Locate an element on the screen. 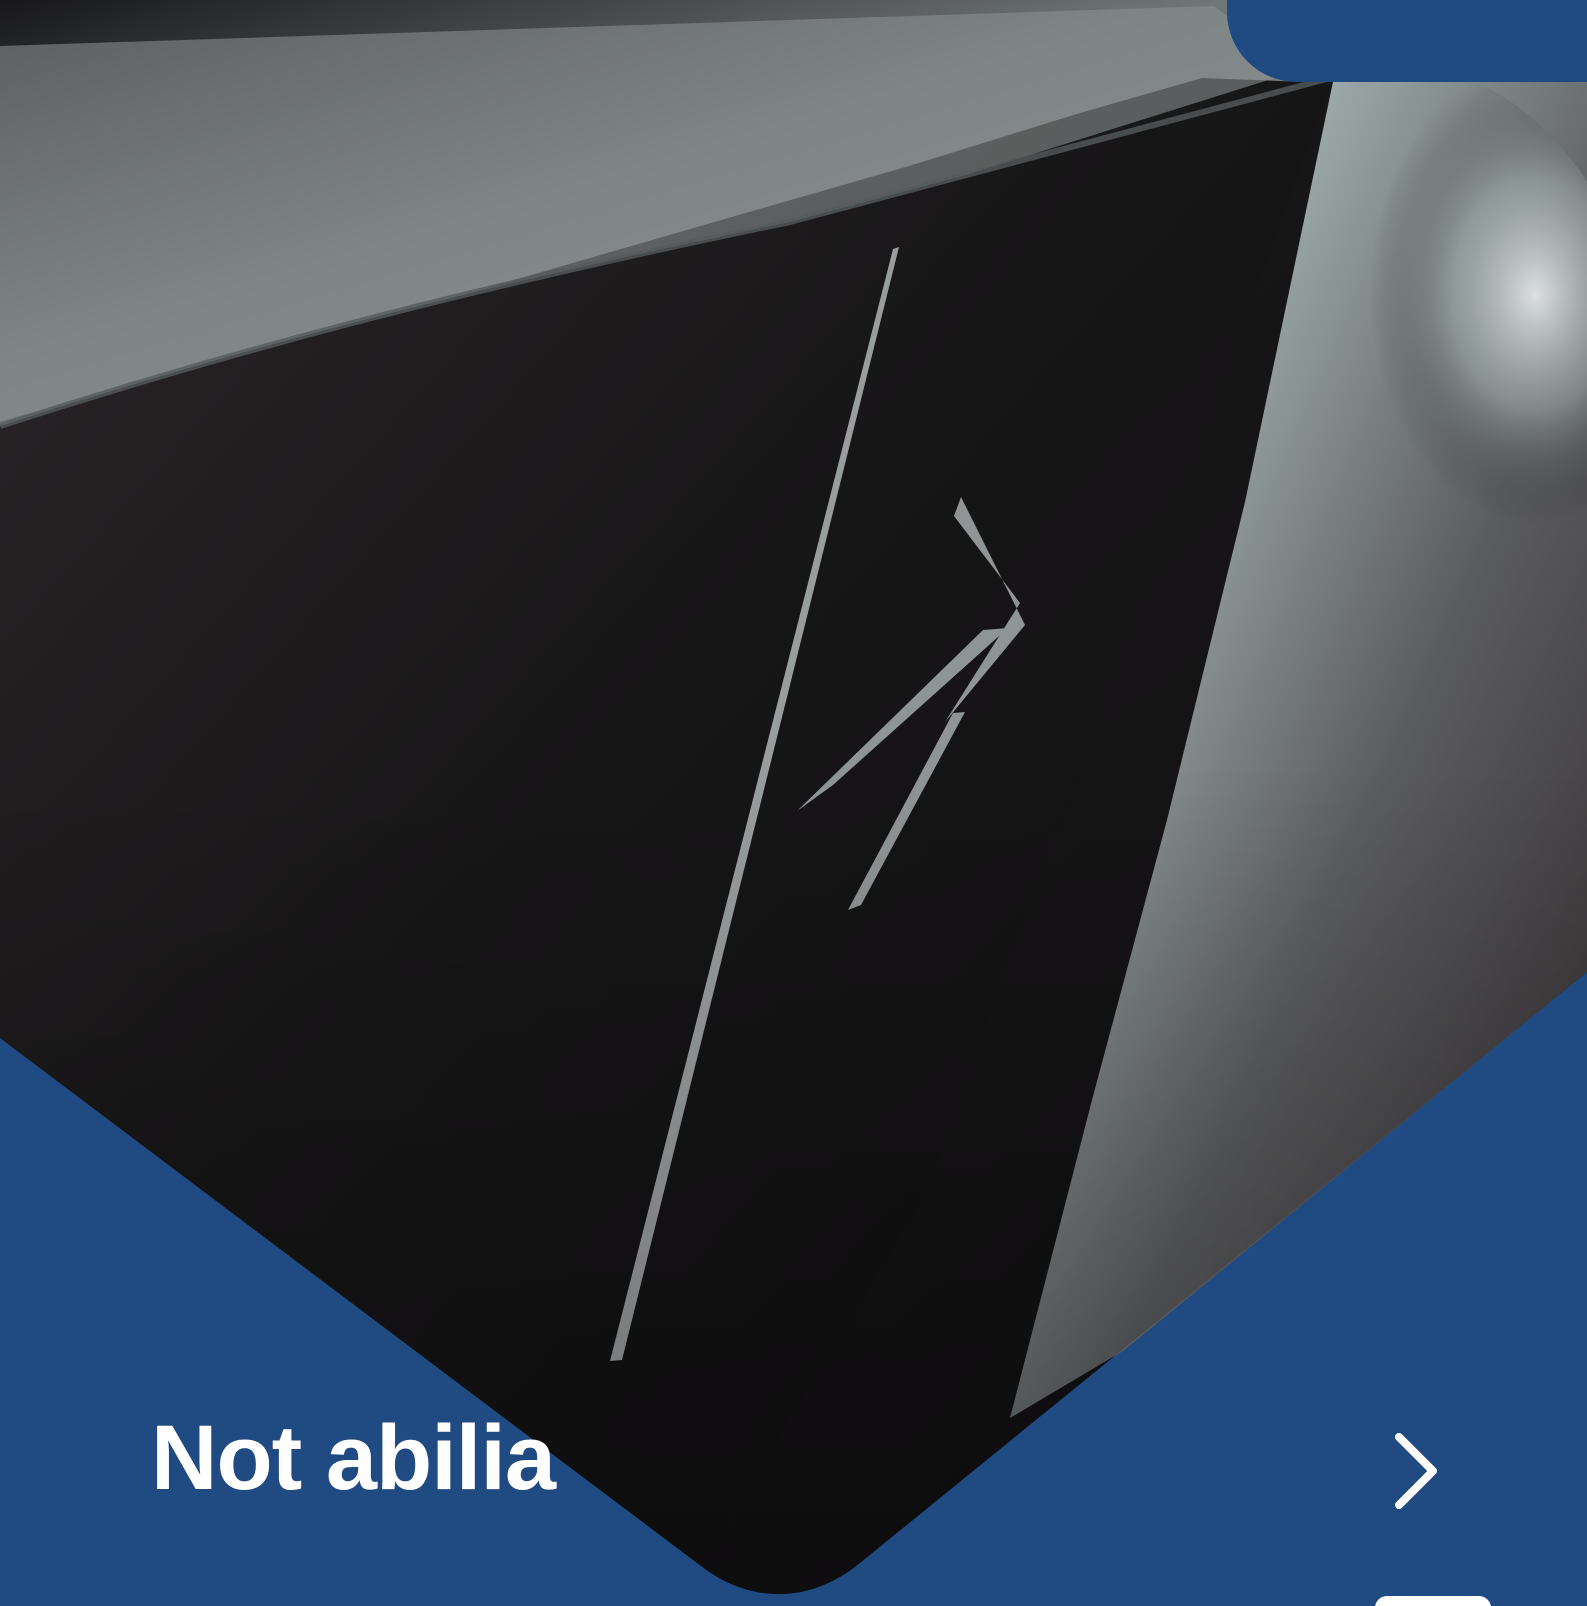 Image resolution: width=1587 pixels, height=1606 pixels. top-right-tab is located at coordinates (1407, 41).